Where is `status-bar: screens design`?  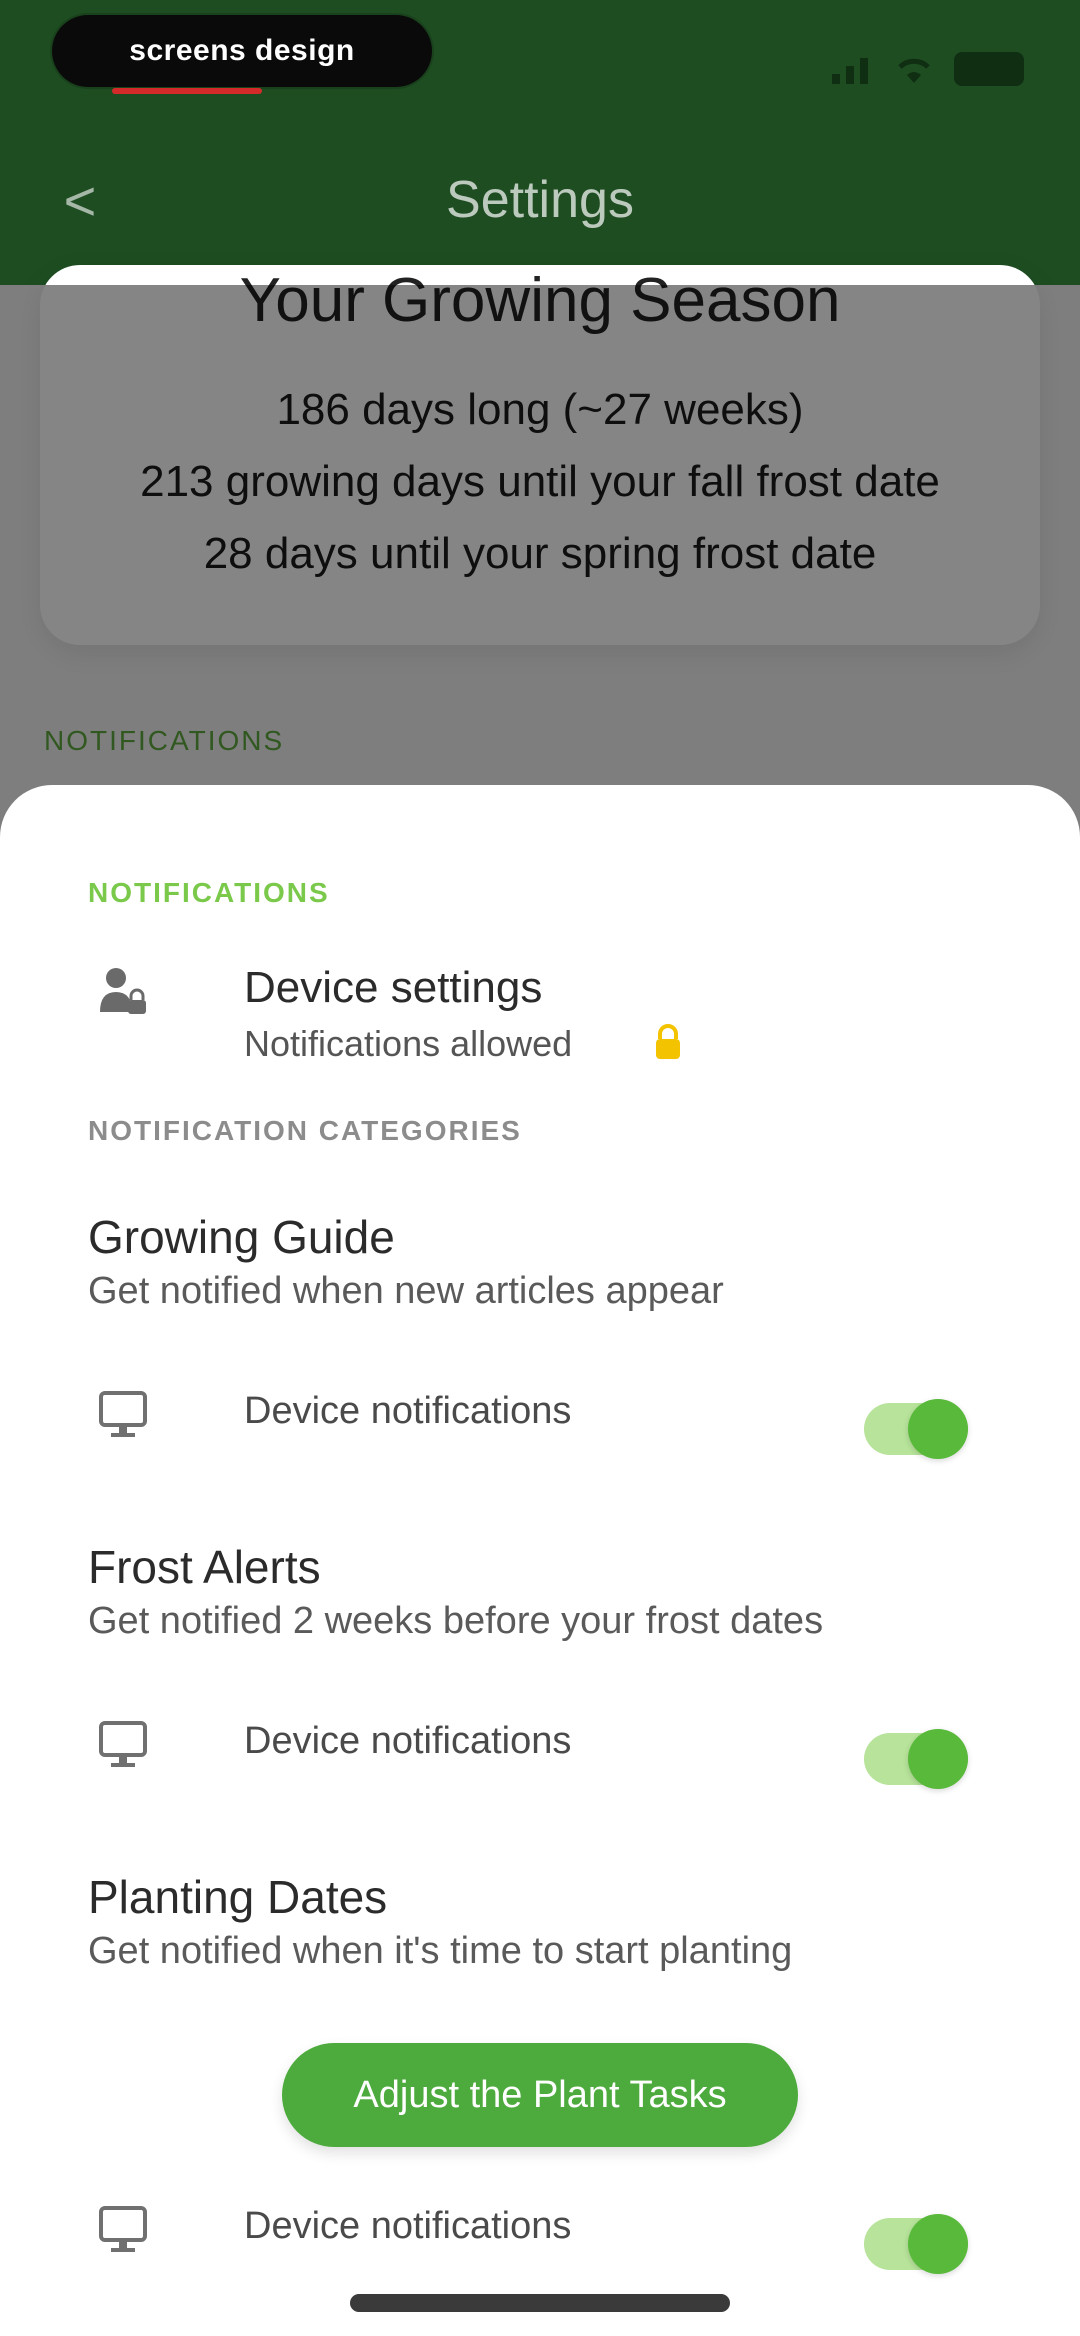 status-bar: screens design is located at coordinates (540, 60).